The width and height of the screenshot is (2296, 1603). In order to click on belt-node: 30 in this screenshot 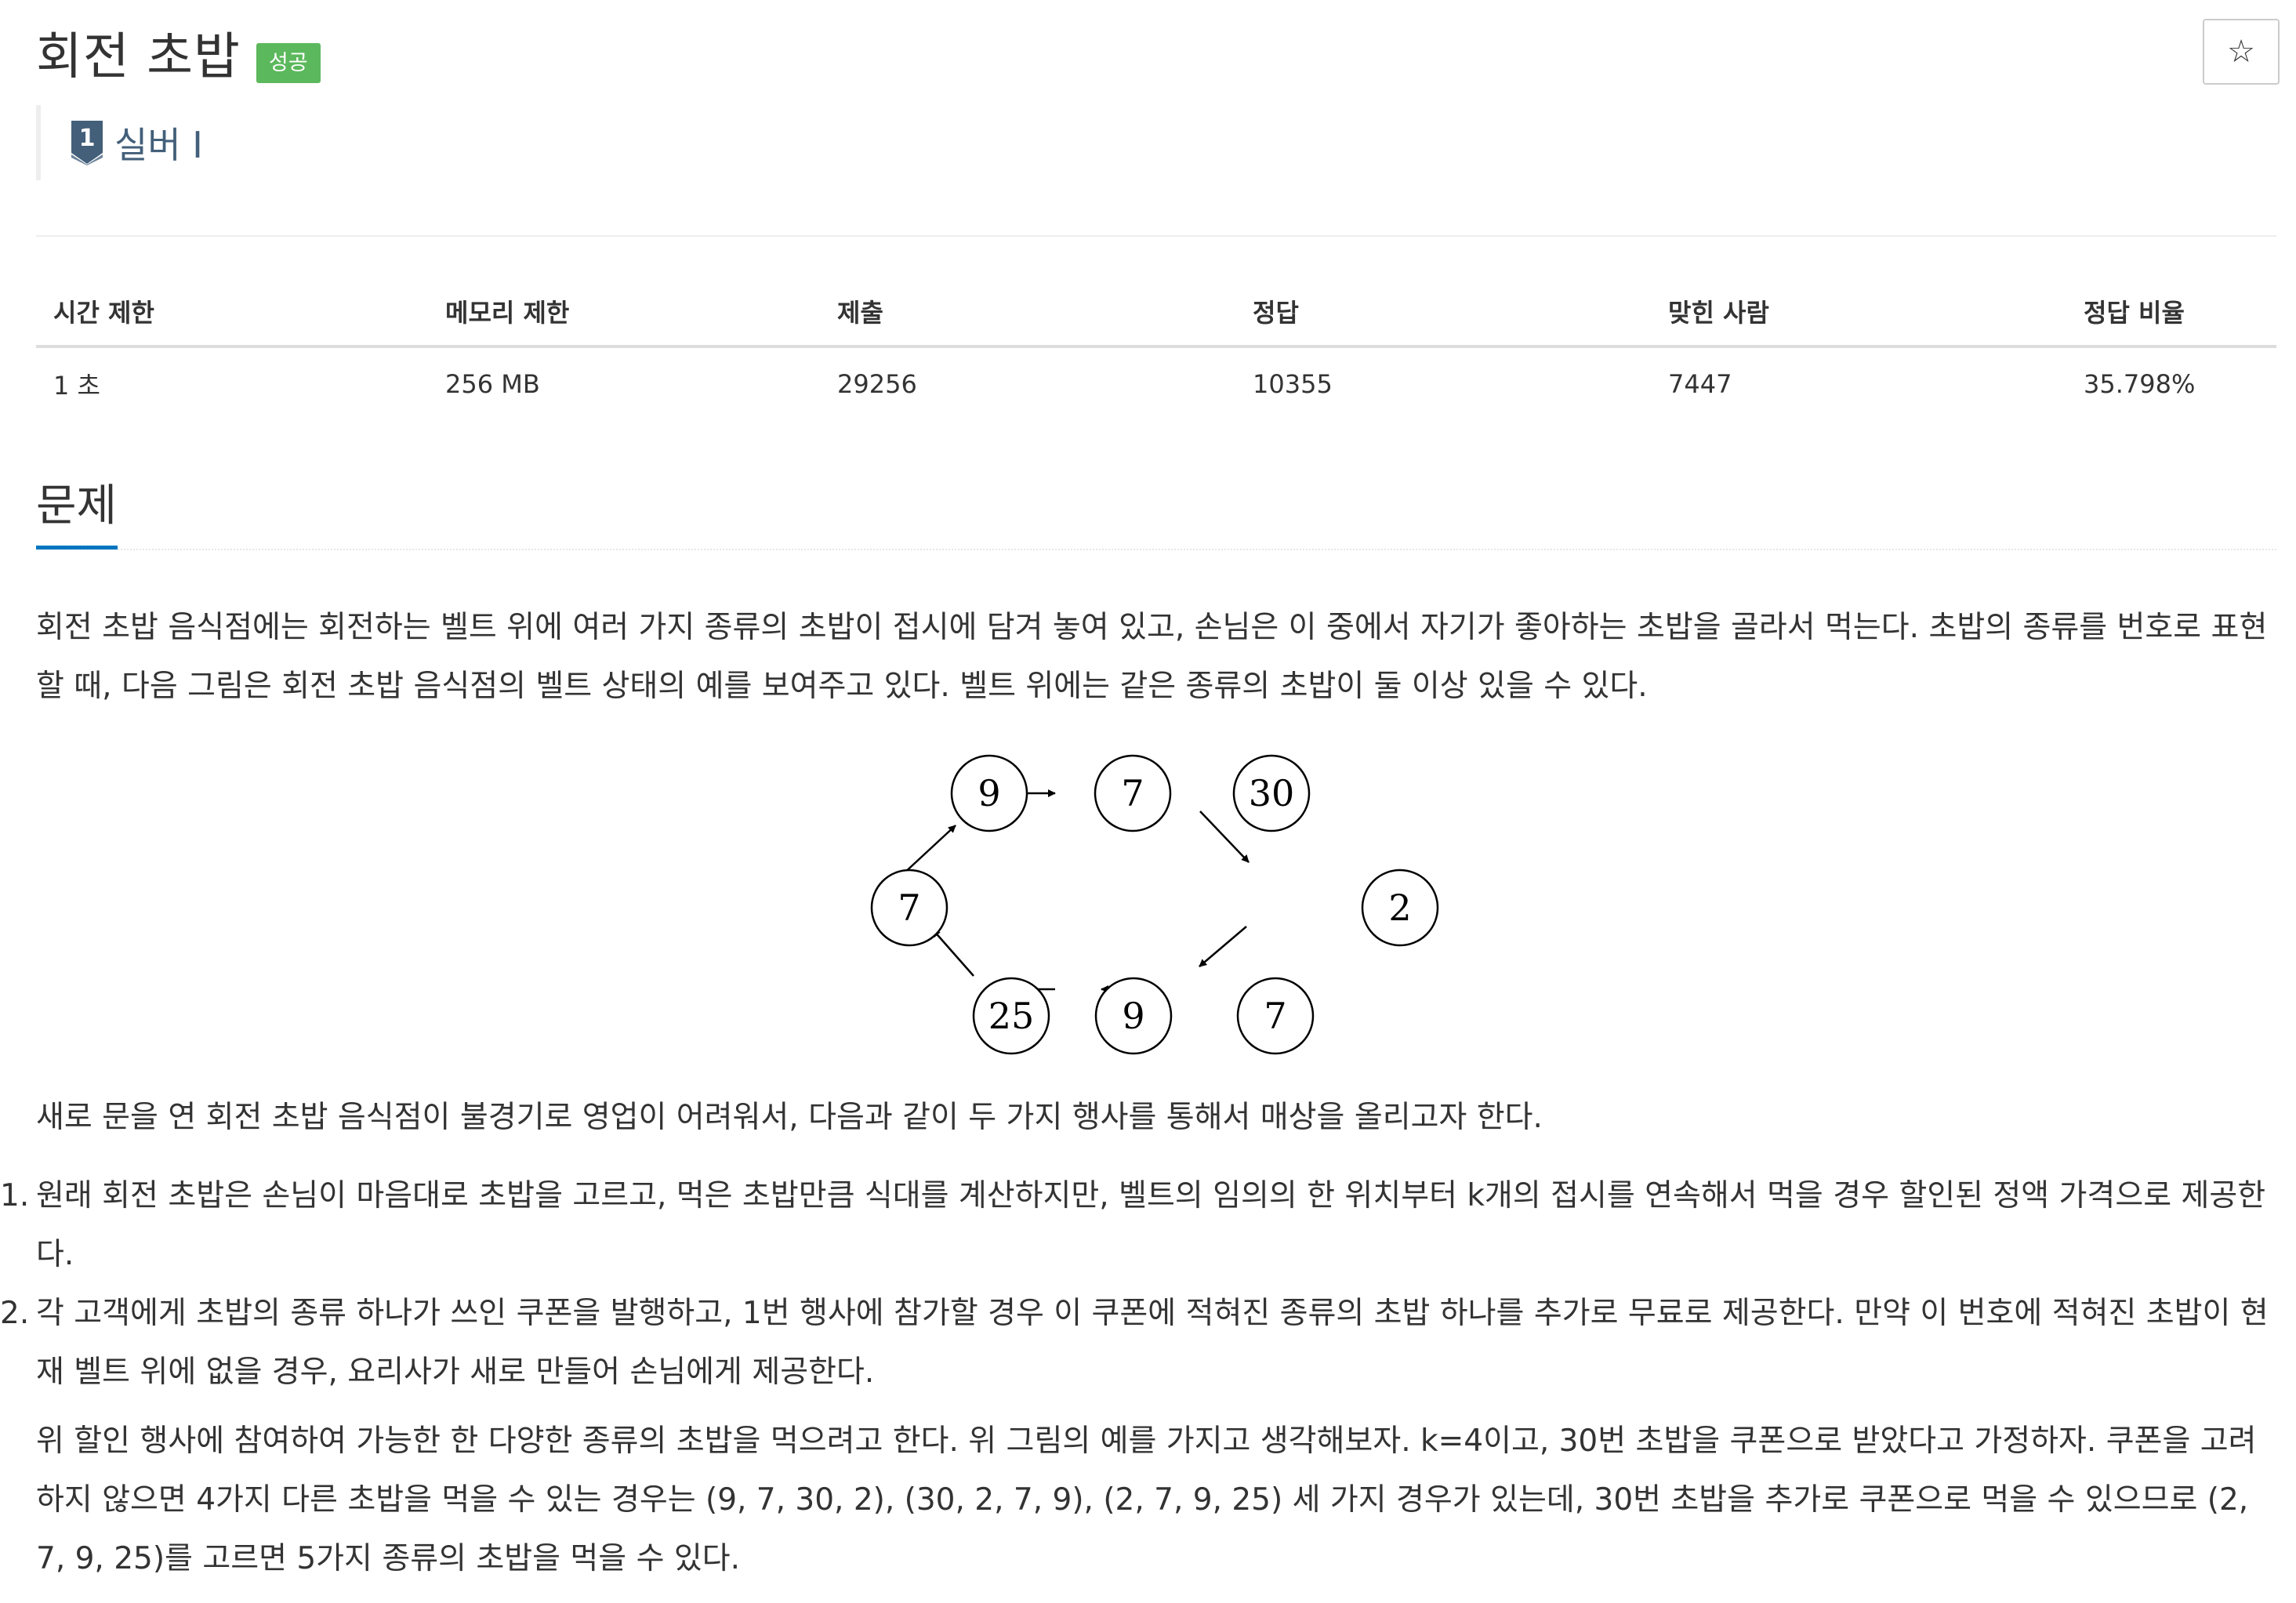, I will do `click(1271, 793)`.